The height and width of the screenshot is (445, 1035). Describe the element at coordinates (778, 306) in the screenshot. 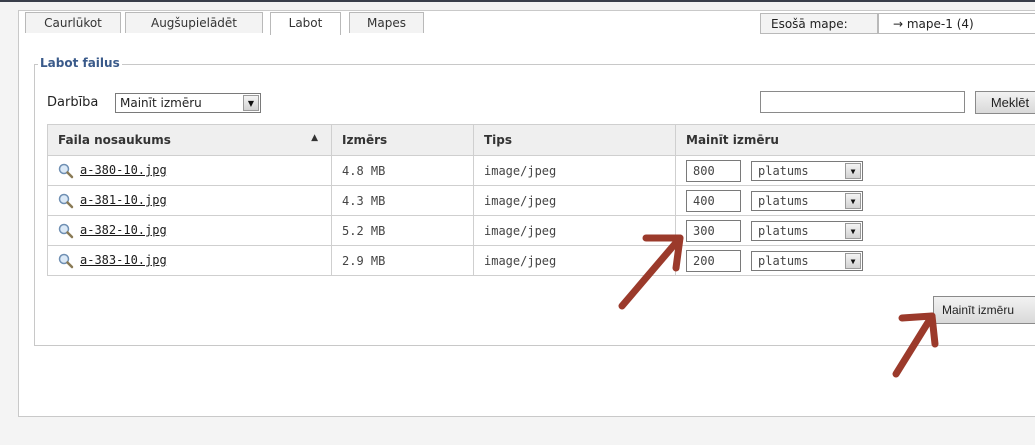

I see `annotation-arrows` at that location.